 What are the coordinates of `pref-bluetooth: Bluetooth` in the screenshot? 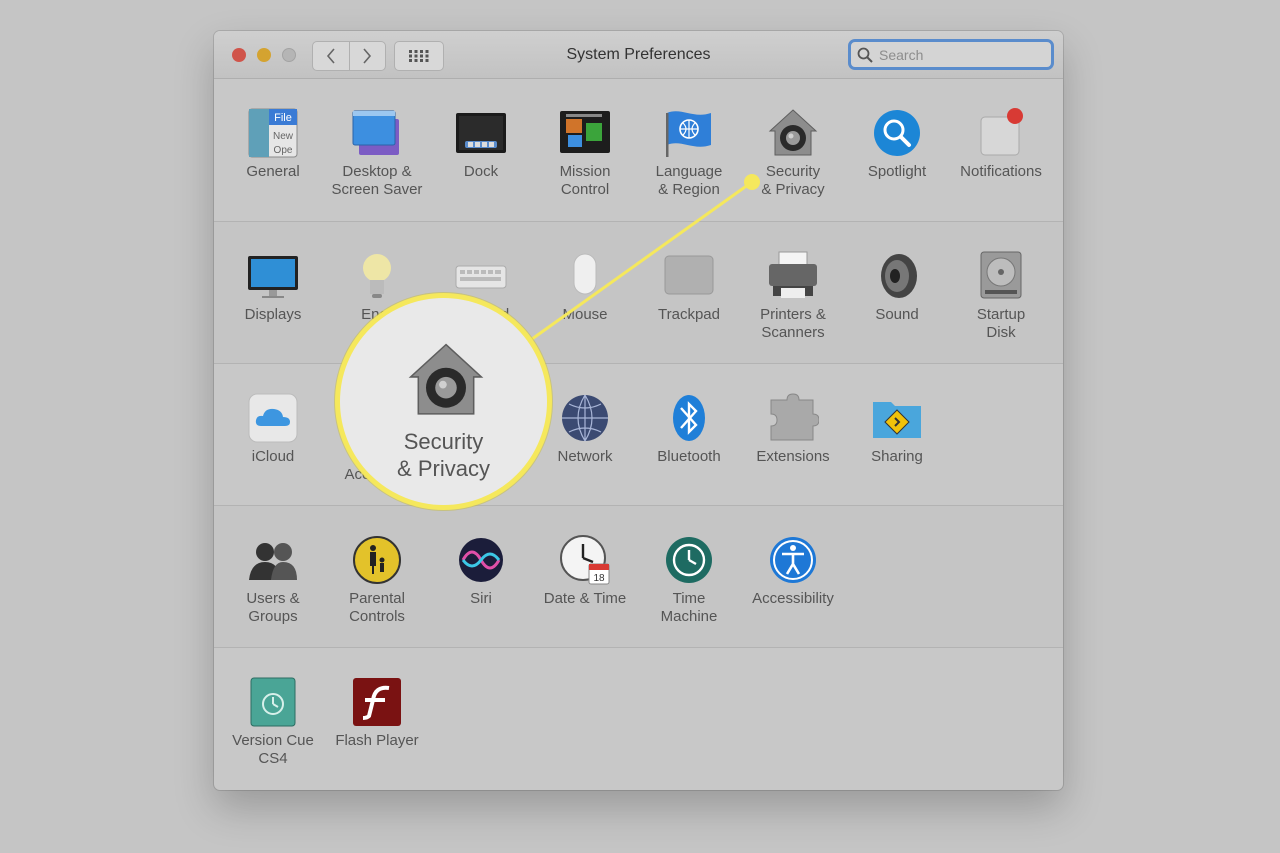 It's located at (689, 435).